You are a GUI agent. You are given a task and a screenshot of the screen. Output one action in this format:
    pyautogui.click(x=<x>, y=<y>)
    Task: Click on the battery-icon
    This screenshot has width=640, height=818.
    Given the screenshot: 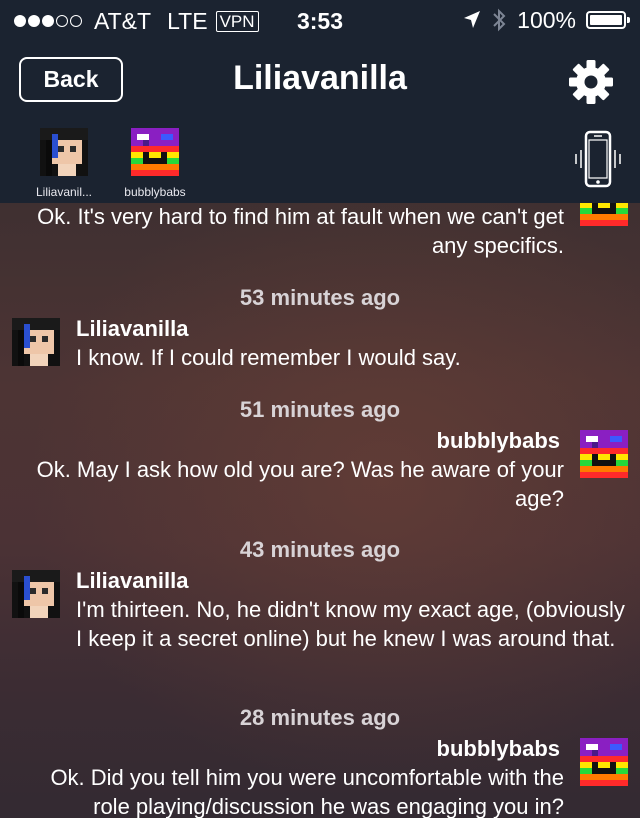 What is the action you would take?
    pyautogui.click(x=608, y=20)
    